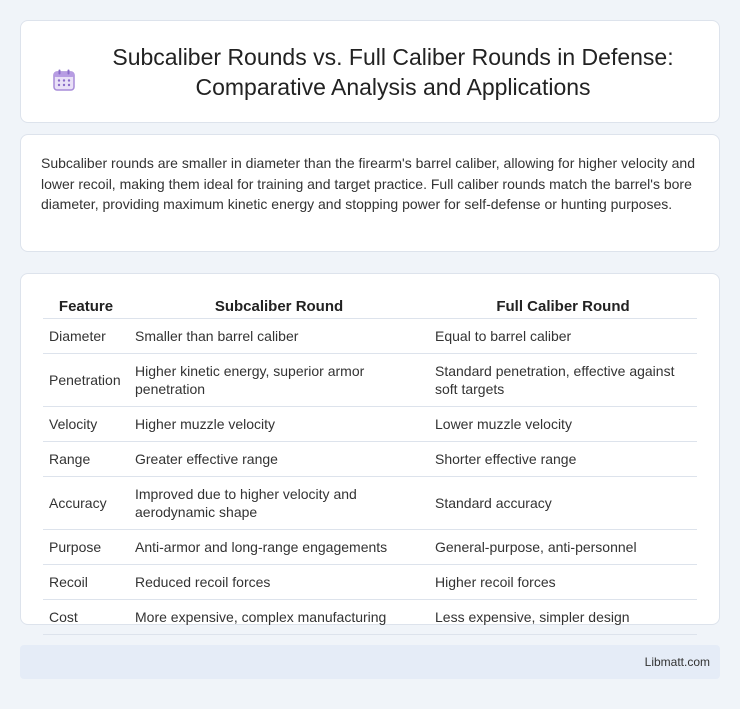 The height and width of the screenshot is (709, 740). I want to click on full-caliber-cell: Standard accuracy, so click(563, 503).